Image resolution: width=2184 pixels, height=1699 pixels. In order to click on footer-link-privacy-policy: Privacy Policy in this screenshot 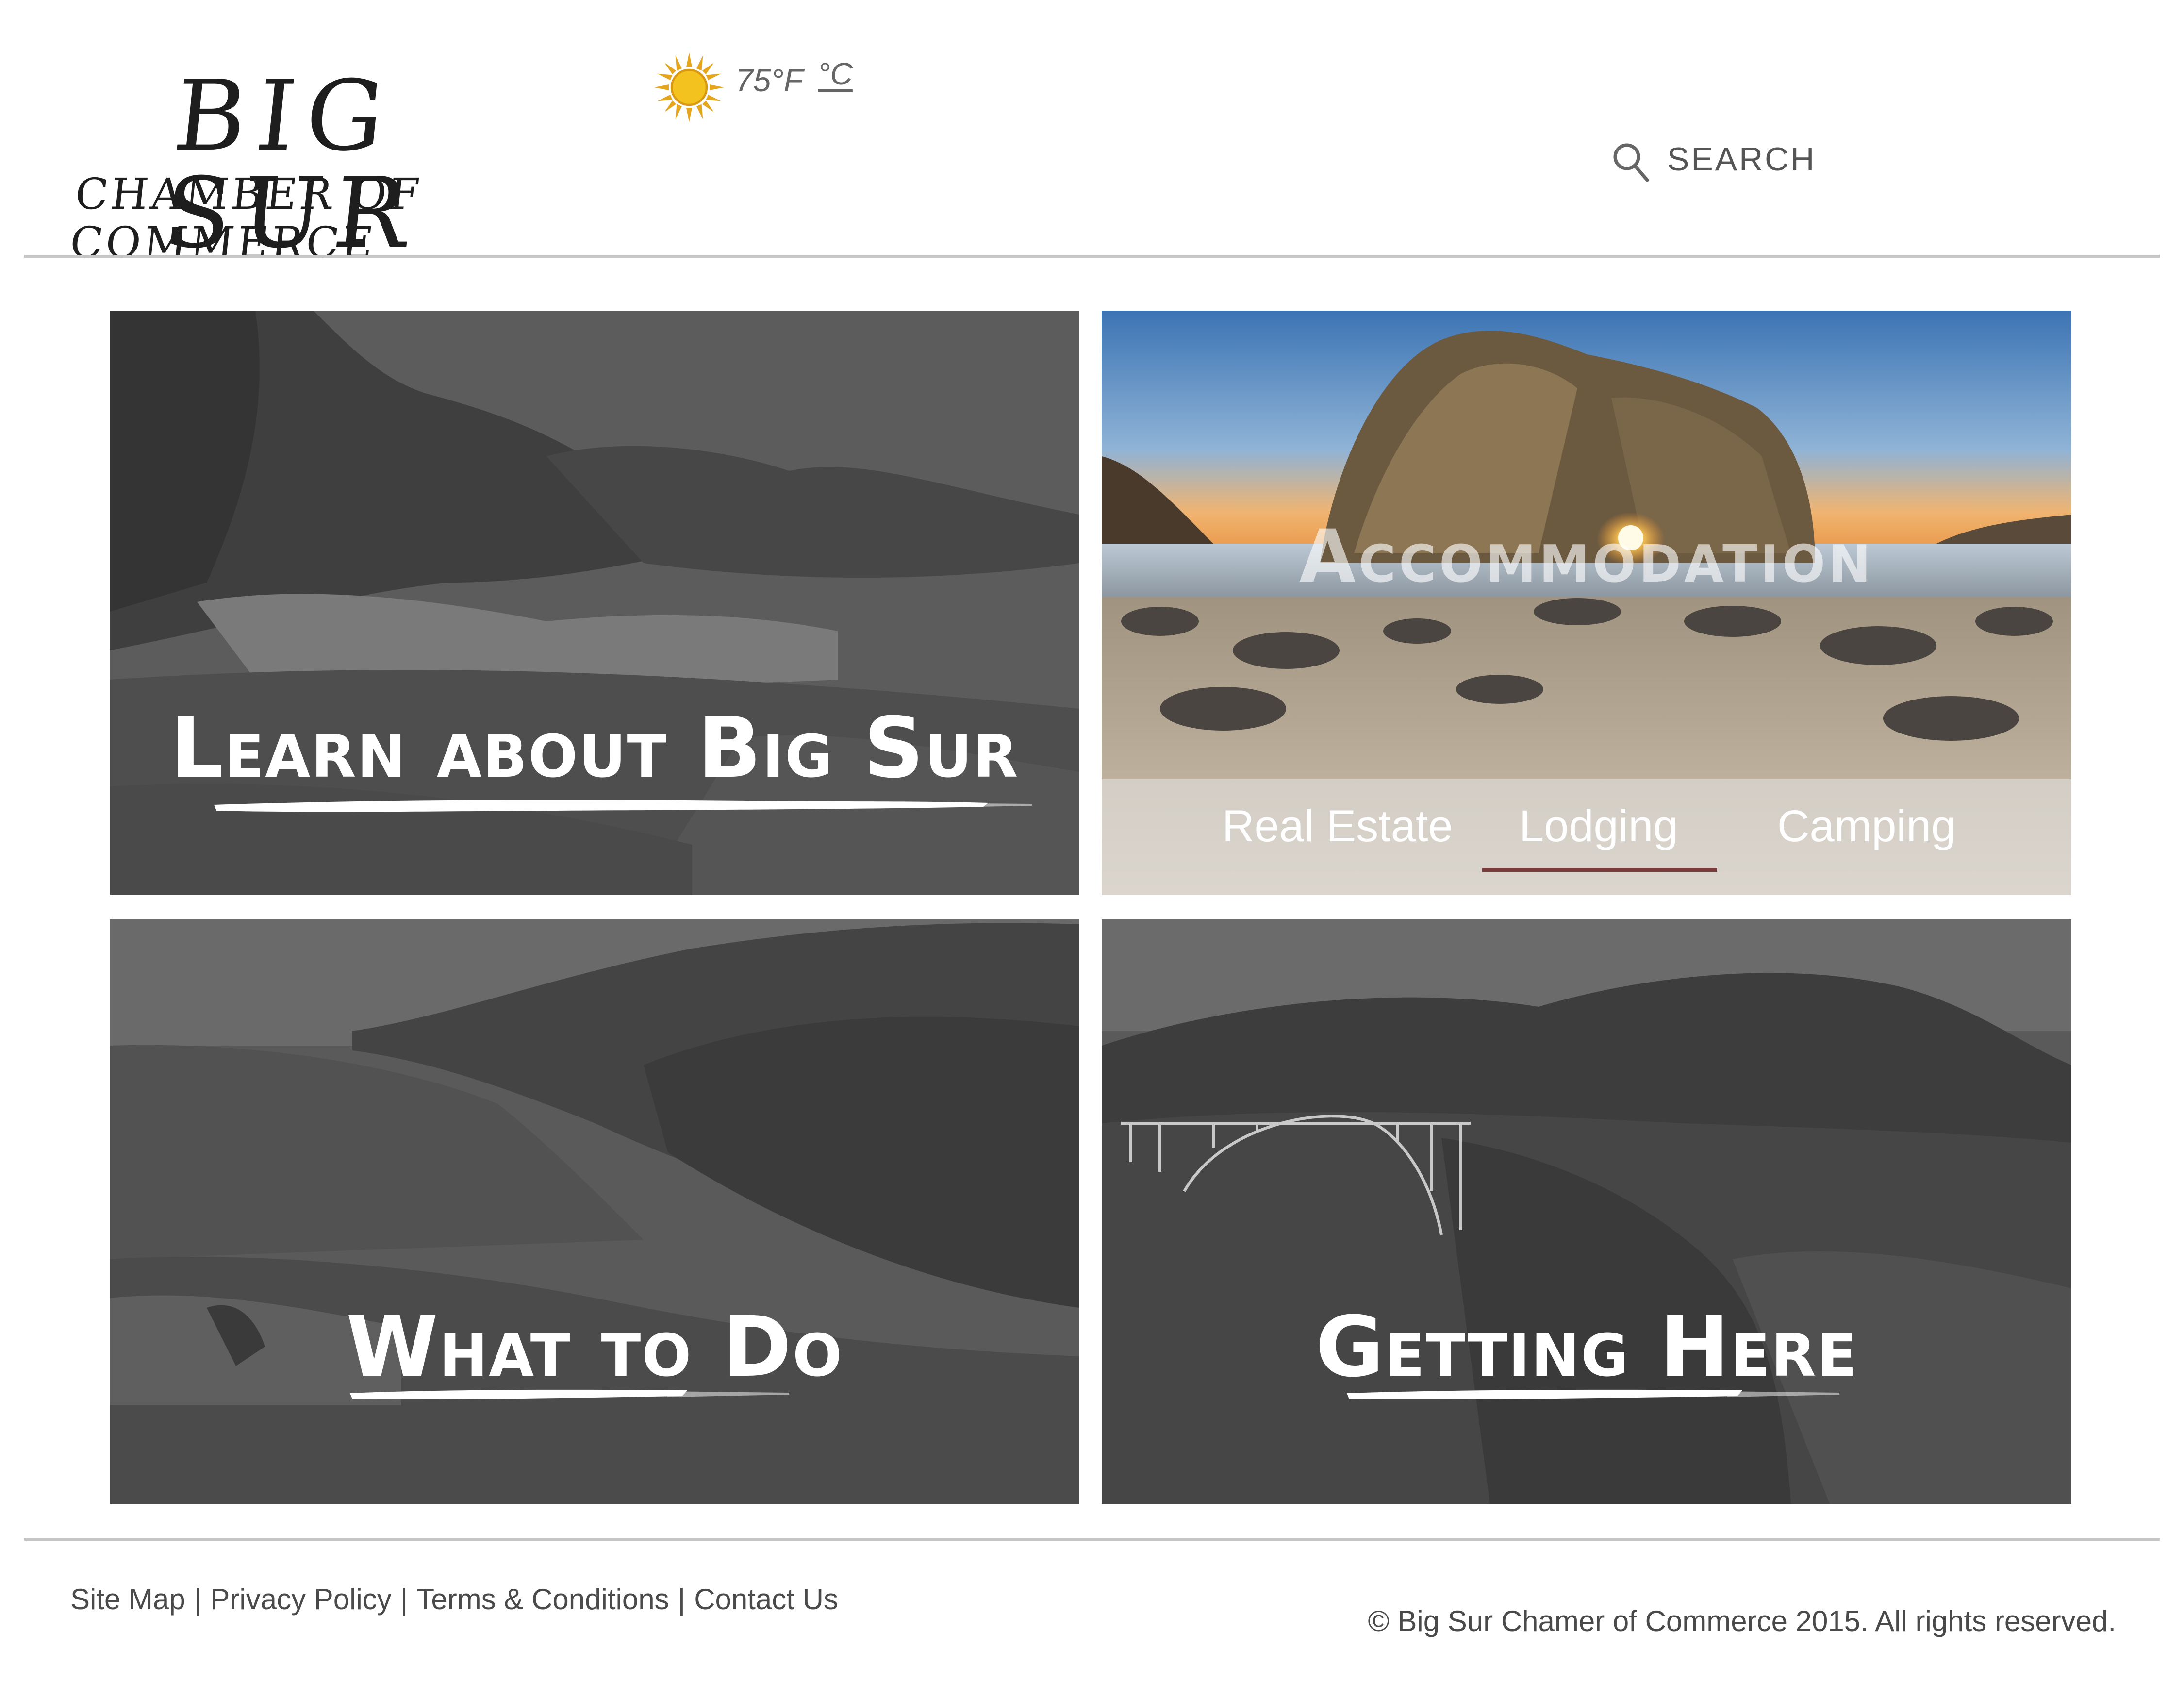, I will do `click(300, 1599)`.